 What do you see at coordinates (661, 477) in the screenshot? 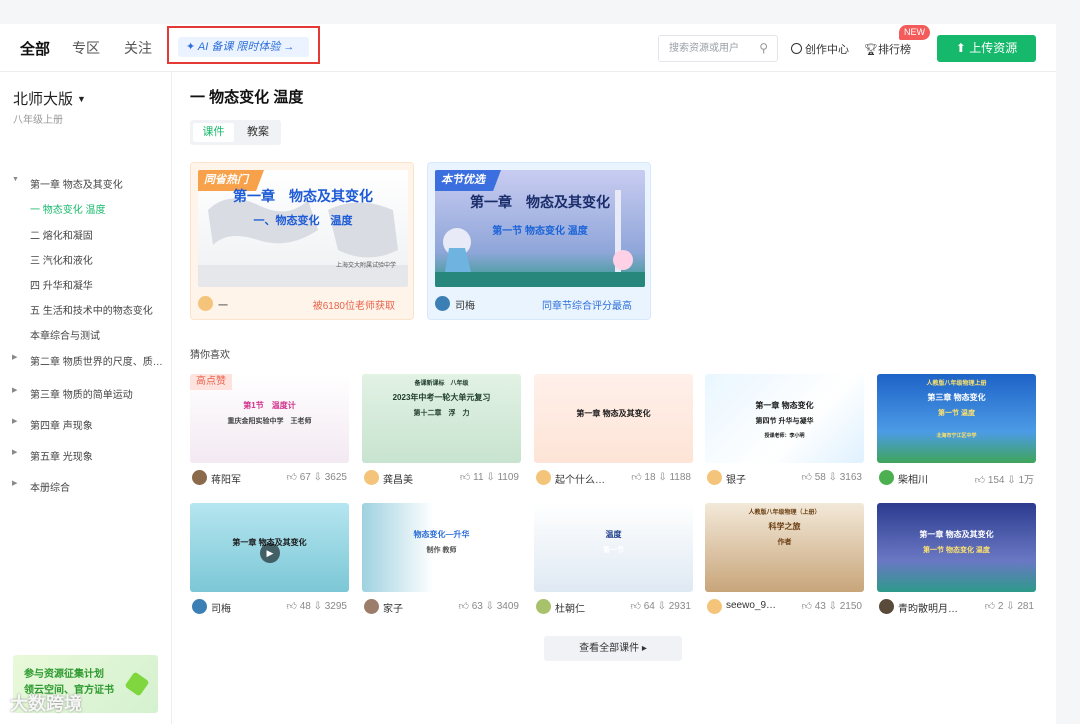
I see `card-stats: 👍︎ 18 ⇩ 1188` at bounding box center [661, 477].